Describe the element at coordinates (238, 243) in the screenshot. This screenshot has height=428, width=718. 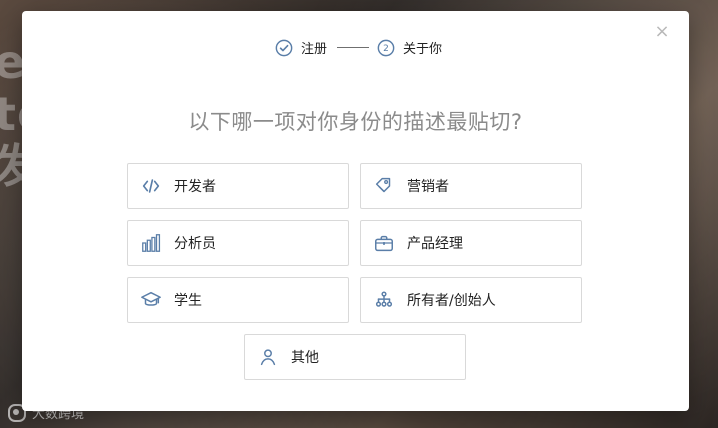
I see `option-analyst: 分析员` at that location.